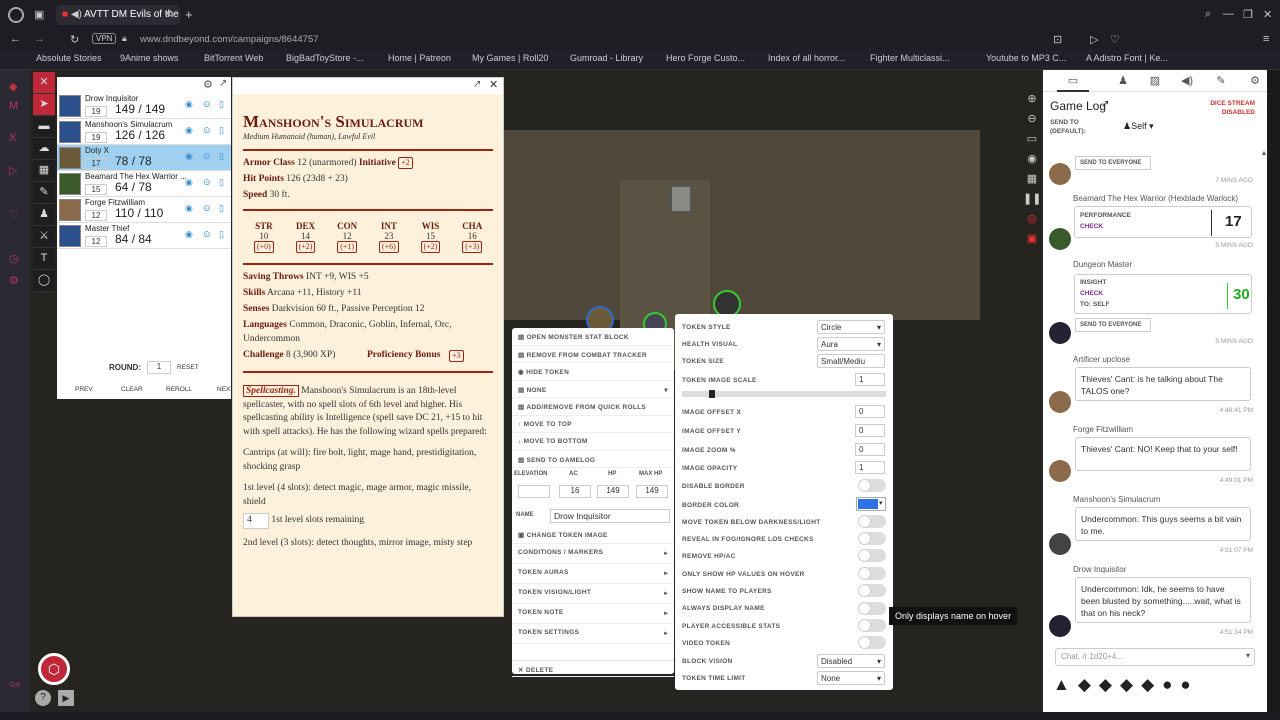 The height and width of the screenshot is (720, 1280). Describe the element at coordinates (872, 642) in the screenshot. I see `video-token-toggle` at that location.